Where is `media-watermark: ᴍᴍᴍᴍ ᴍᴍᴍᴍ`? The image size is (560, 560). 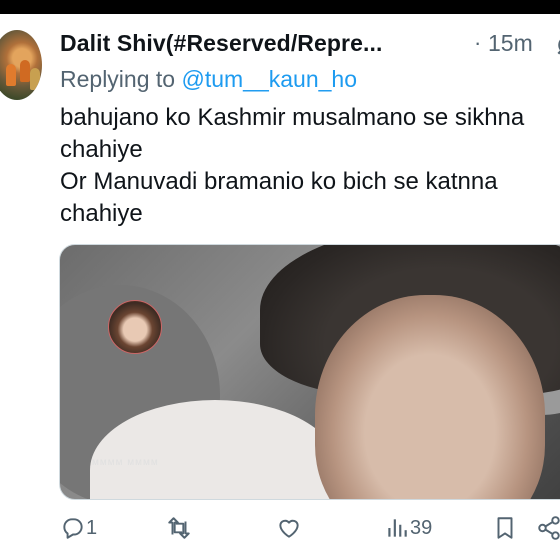 media-watermark: ᴍᴍᴍᴍ ᴍᴍᴍᴍ is located at coordinates (125, 462).